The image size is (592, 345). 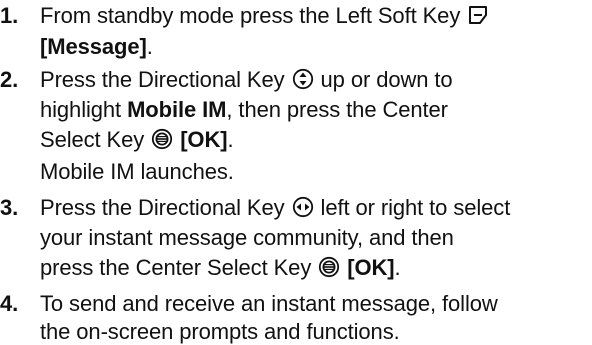 What do you see at coordinates (478, 15) in the screenshot?
I see `left-soft-key-icon` at bounding box center [478, 15].